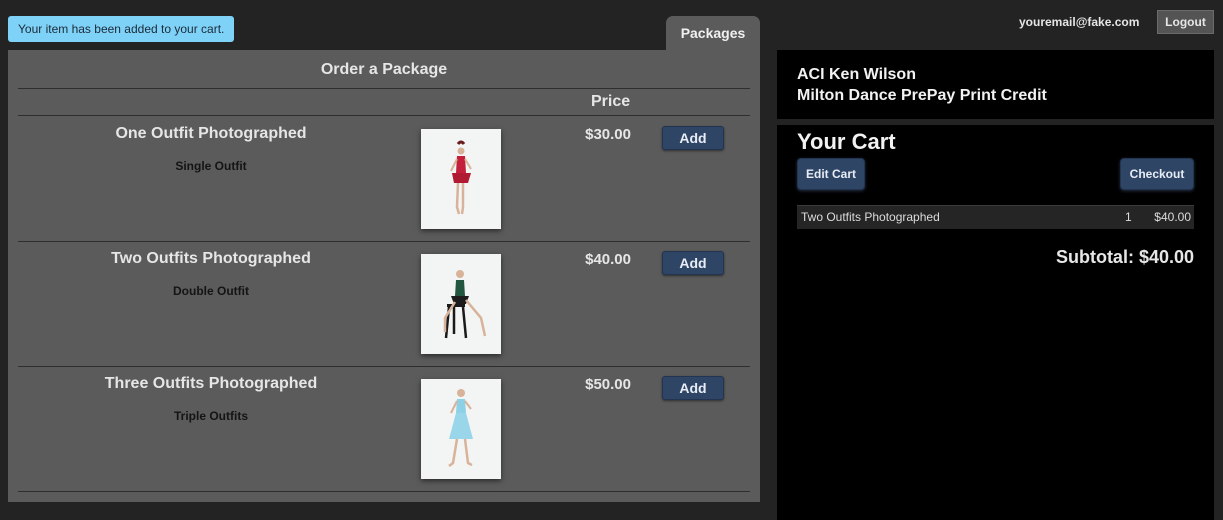  What do you see at coordinates (831, 174) in the screenshot?
I see `edit-cart-button: Edit Cart` at bounding box center [831, 174].